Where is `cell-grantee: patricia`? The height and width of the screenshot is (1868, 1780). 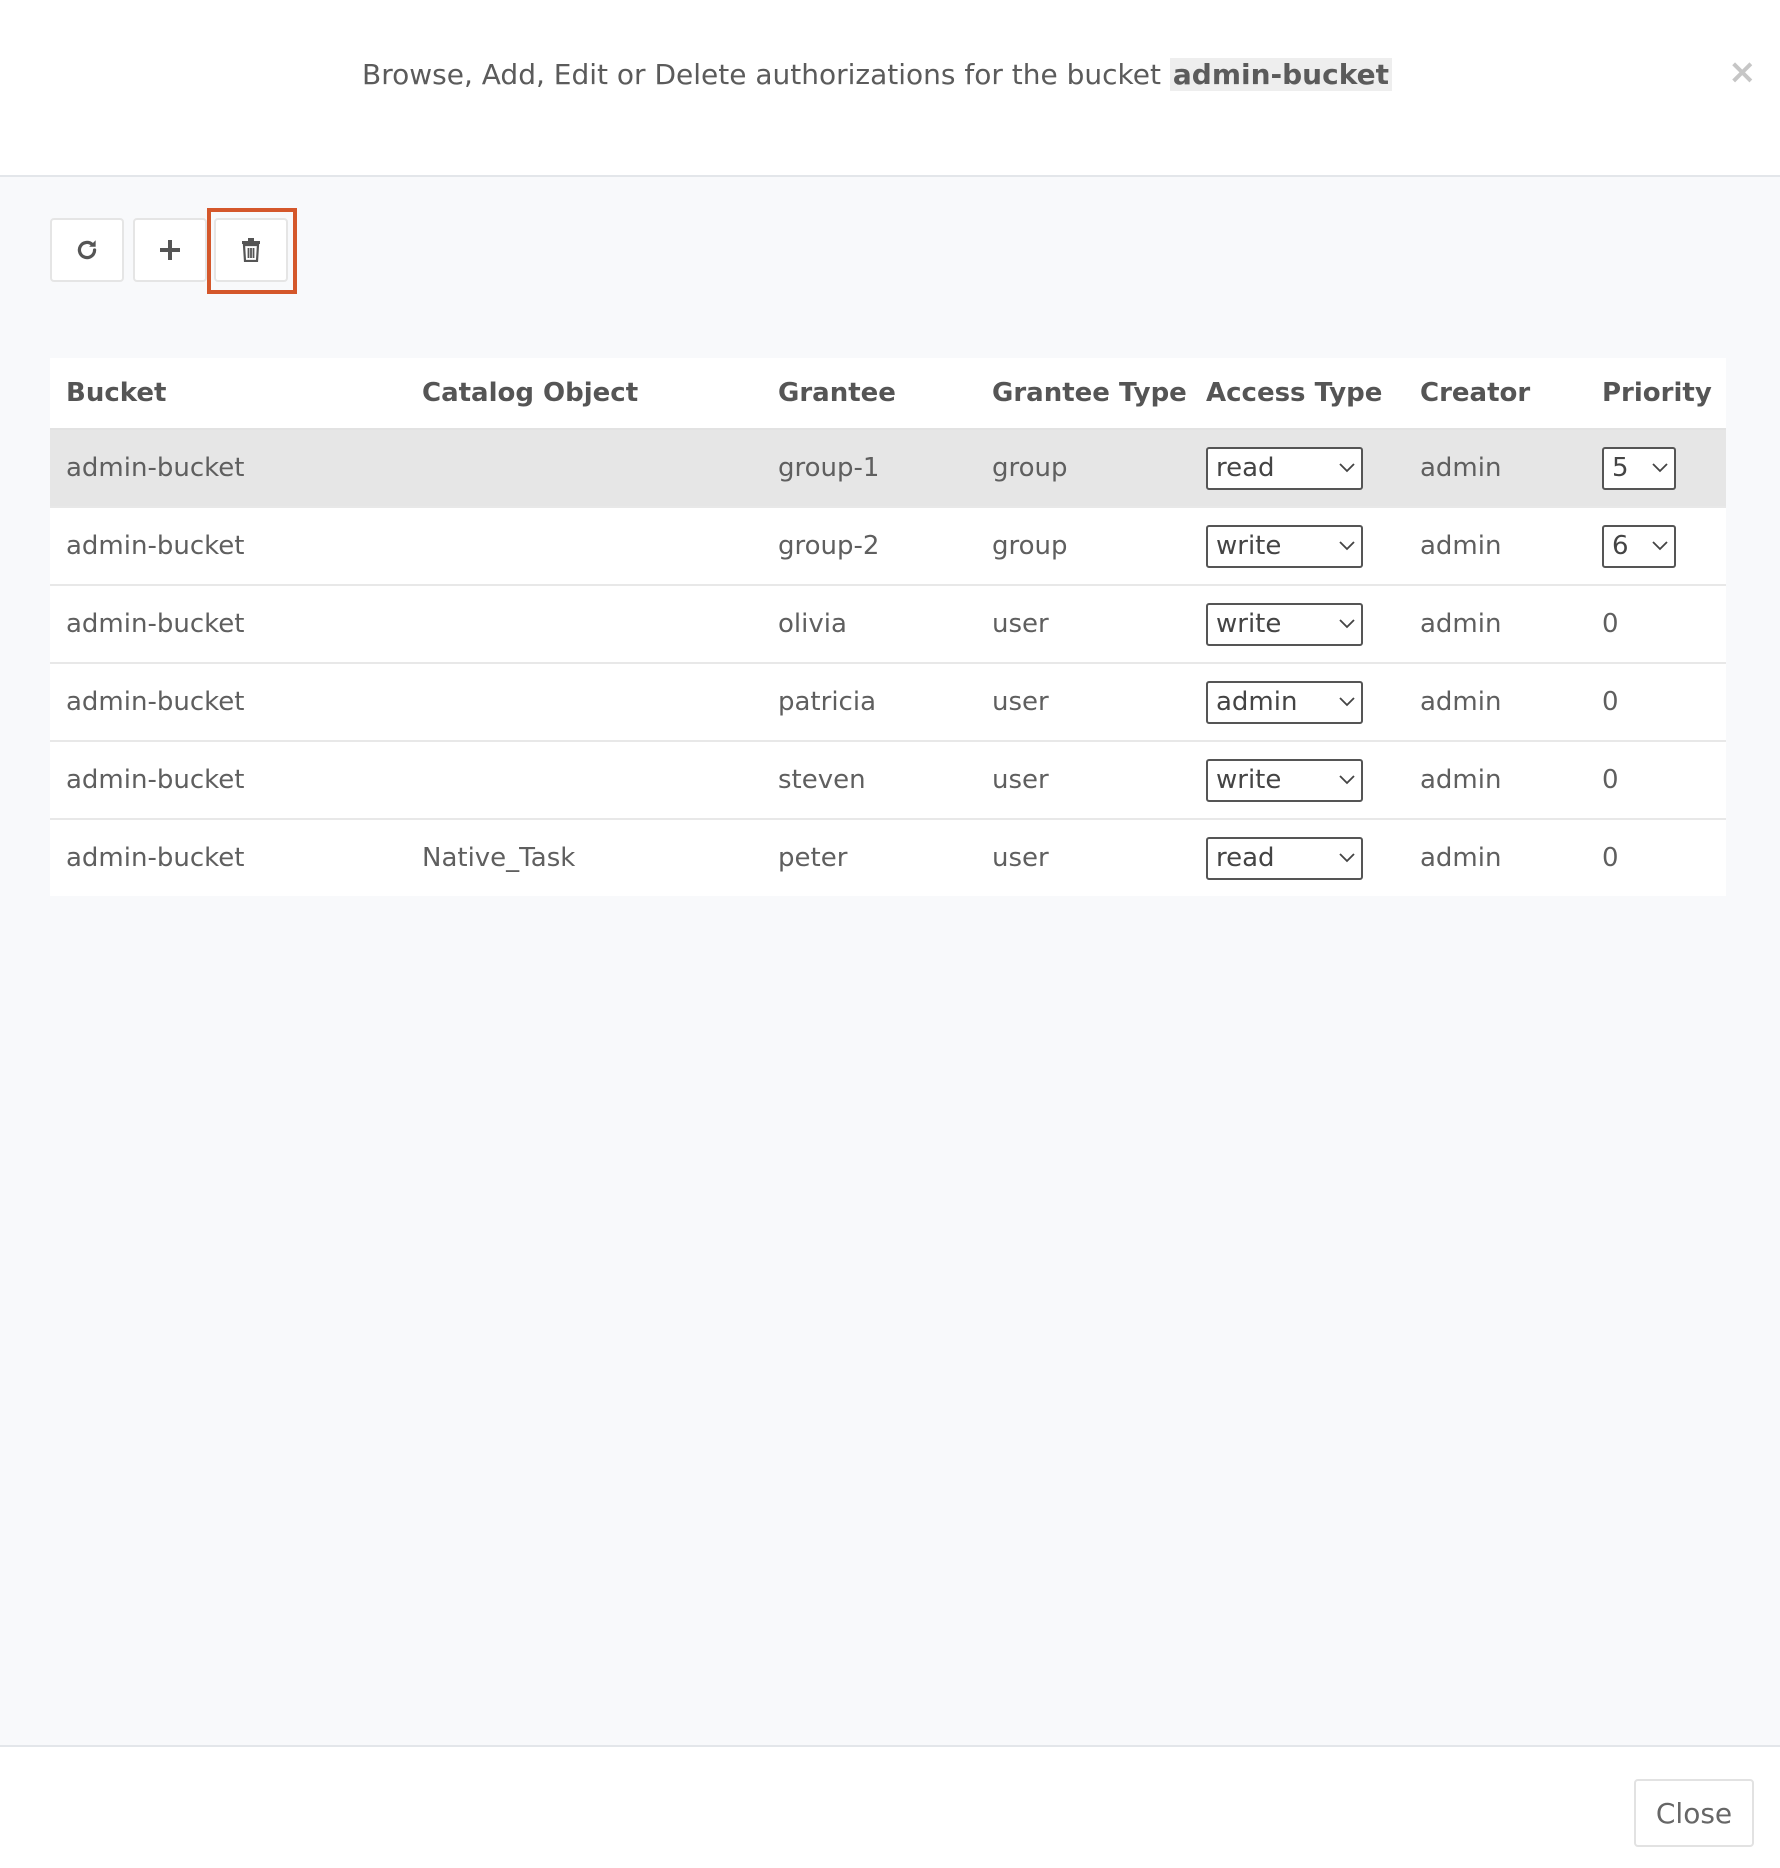
cell-grantee: patricia is located at coordinates (869, 702).